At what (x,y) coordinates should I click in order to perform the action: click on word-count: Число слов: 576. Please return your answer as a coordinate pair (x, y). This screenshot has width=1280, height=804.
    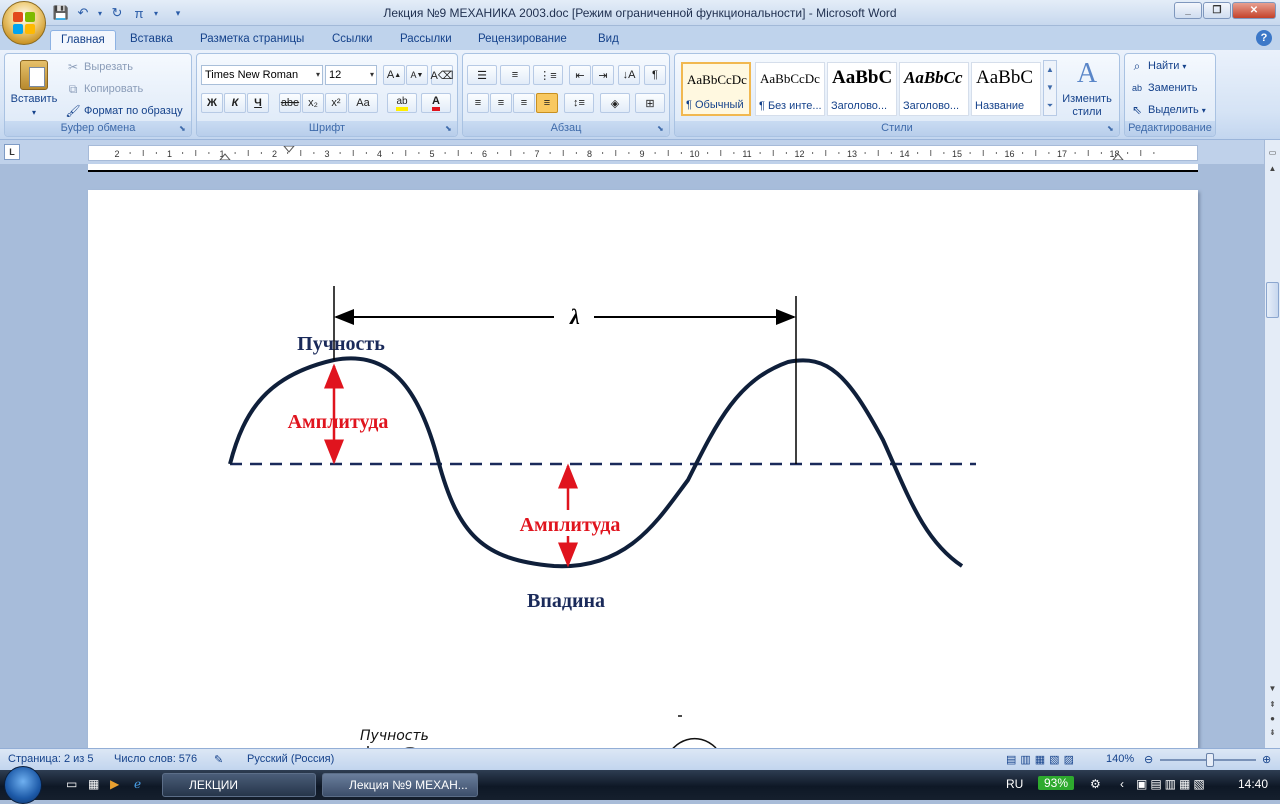
    Looking at the image, I should click on (155, 759).